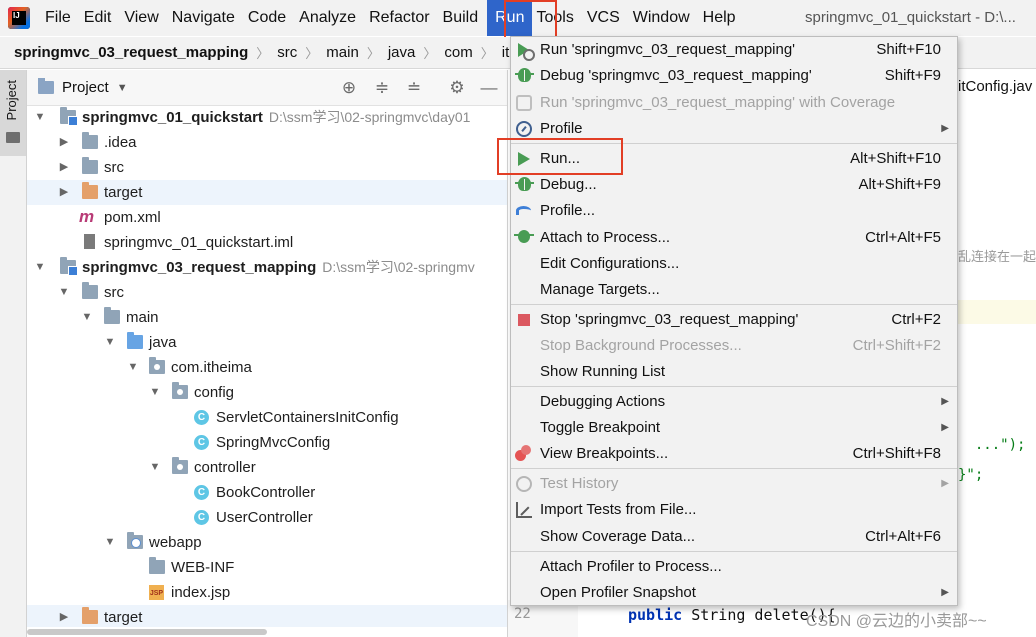 Image resolution: width=1036 pixels, height=637 pixels. I want to click on settings-icon: ⚙, so click(457, 88).